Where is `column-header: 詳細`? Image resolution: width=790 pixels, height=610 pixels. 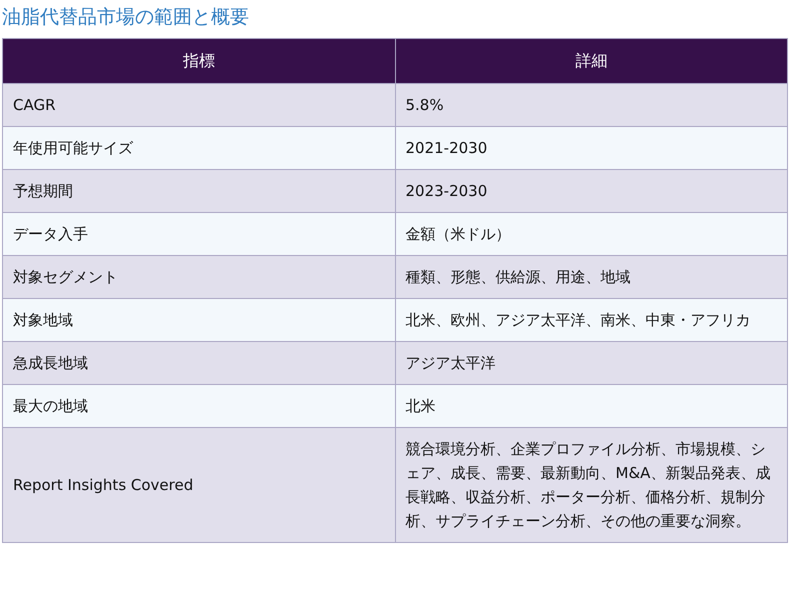
column-header: 詳細 is located at coordinates (591, 61).